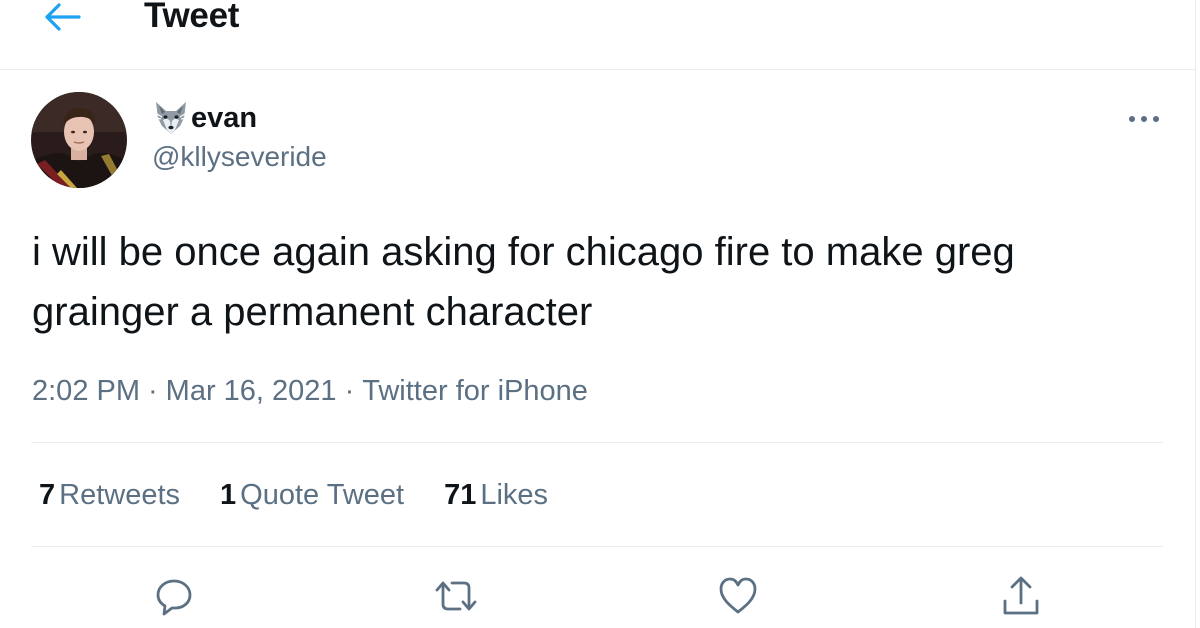 The image size is (1200, 628). I want to click on share-button, so click(1021, 596).